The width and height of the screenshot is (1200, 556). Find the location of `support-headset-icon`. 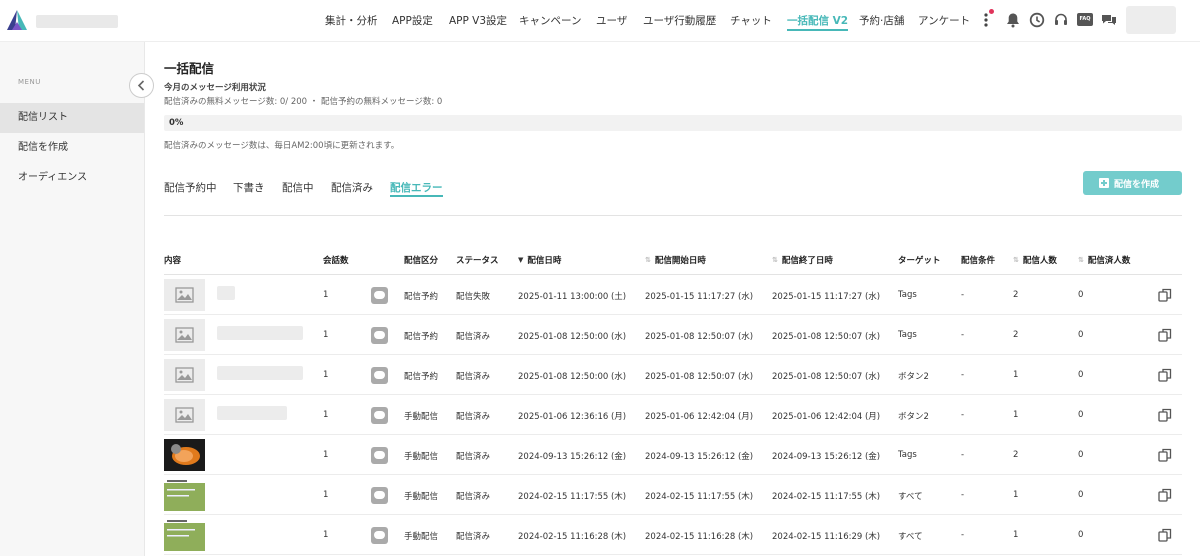

support-headset-icon is located at coordinates (1061, 20).